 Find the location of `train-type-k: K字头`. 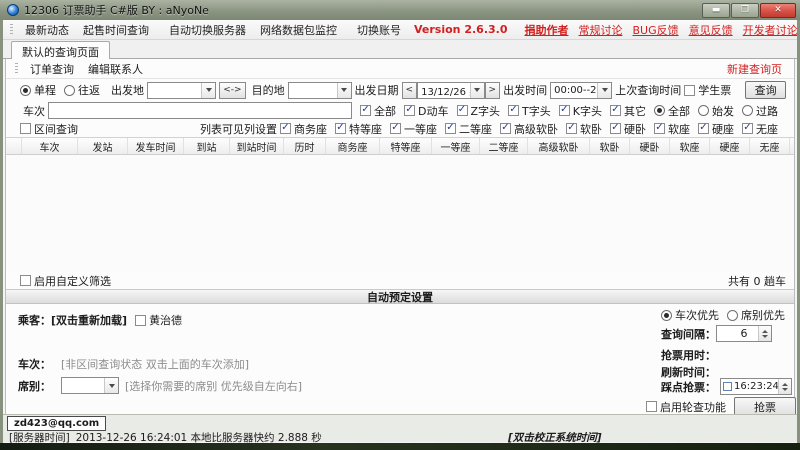

train-type-k: K字头 is located at coordinates (580, 111).